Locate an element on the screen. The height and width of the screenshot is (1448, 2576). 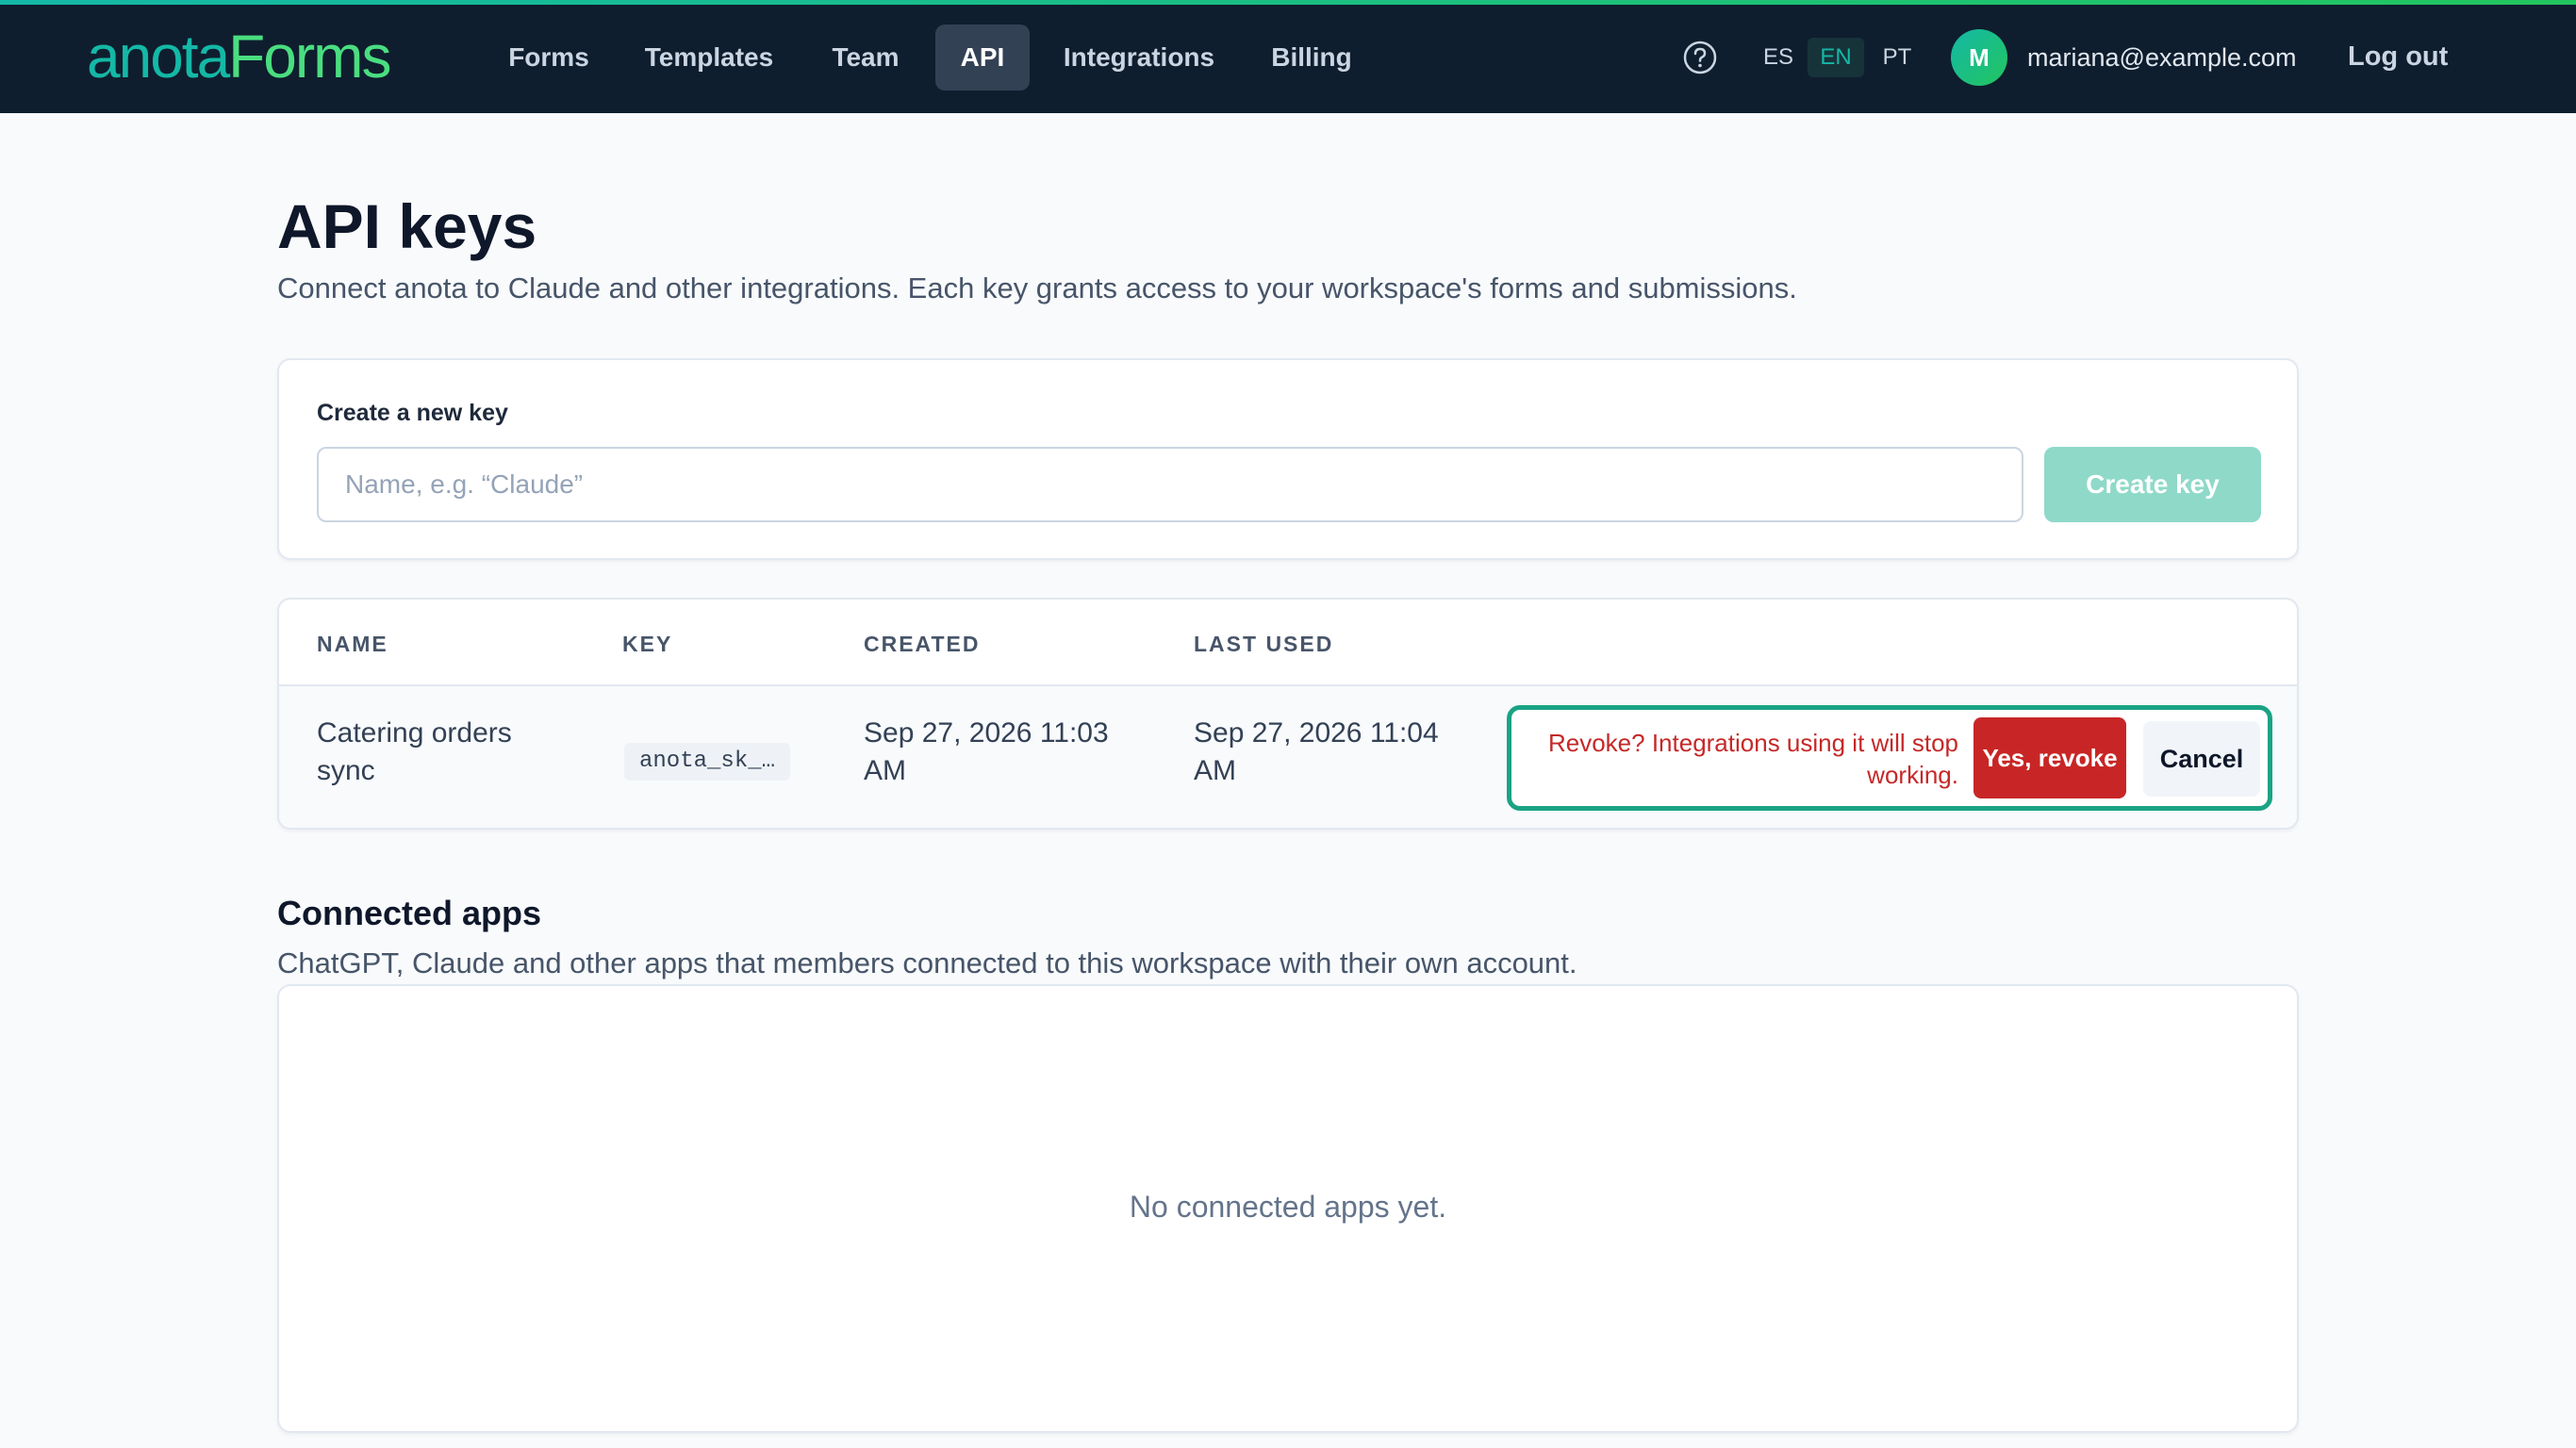
nav-item-billing: Billing is located at coordinates (1311, 57).